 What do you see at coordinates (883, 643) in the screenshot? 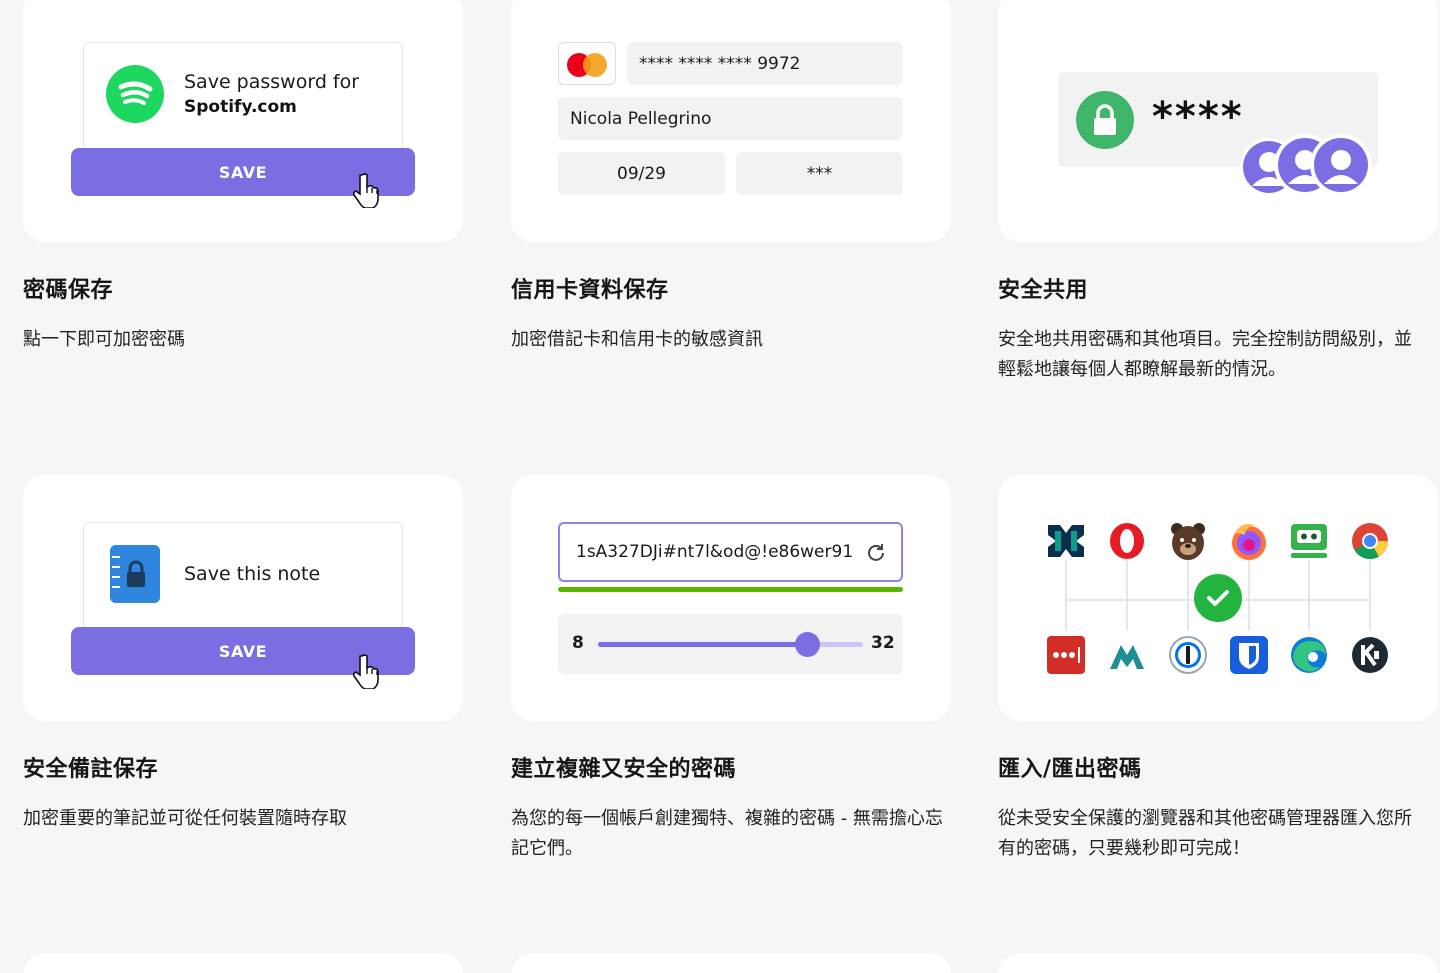
I see `slider-max-label: 32` at bounding box center [883, 643].